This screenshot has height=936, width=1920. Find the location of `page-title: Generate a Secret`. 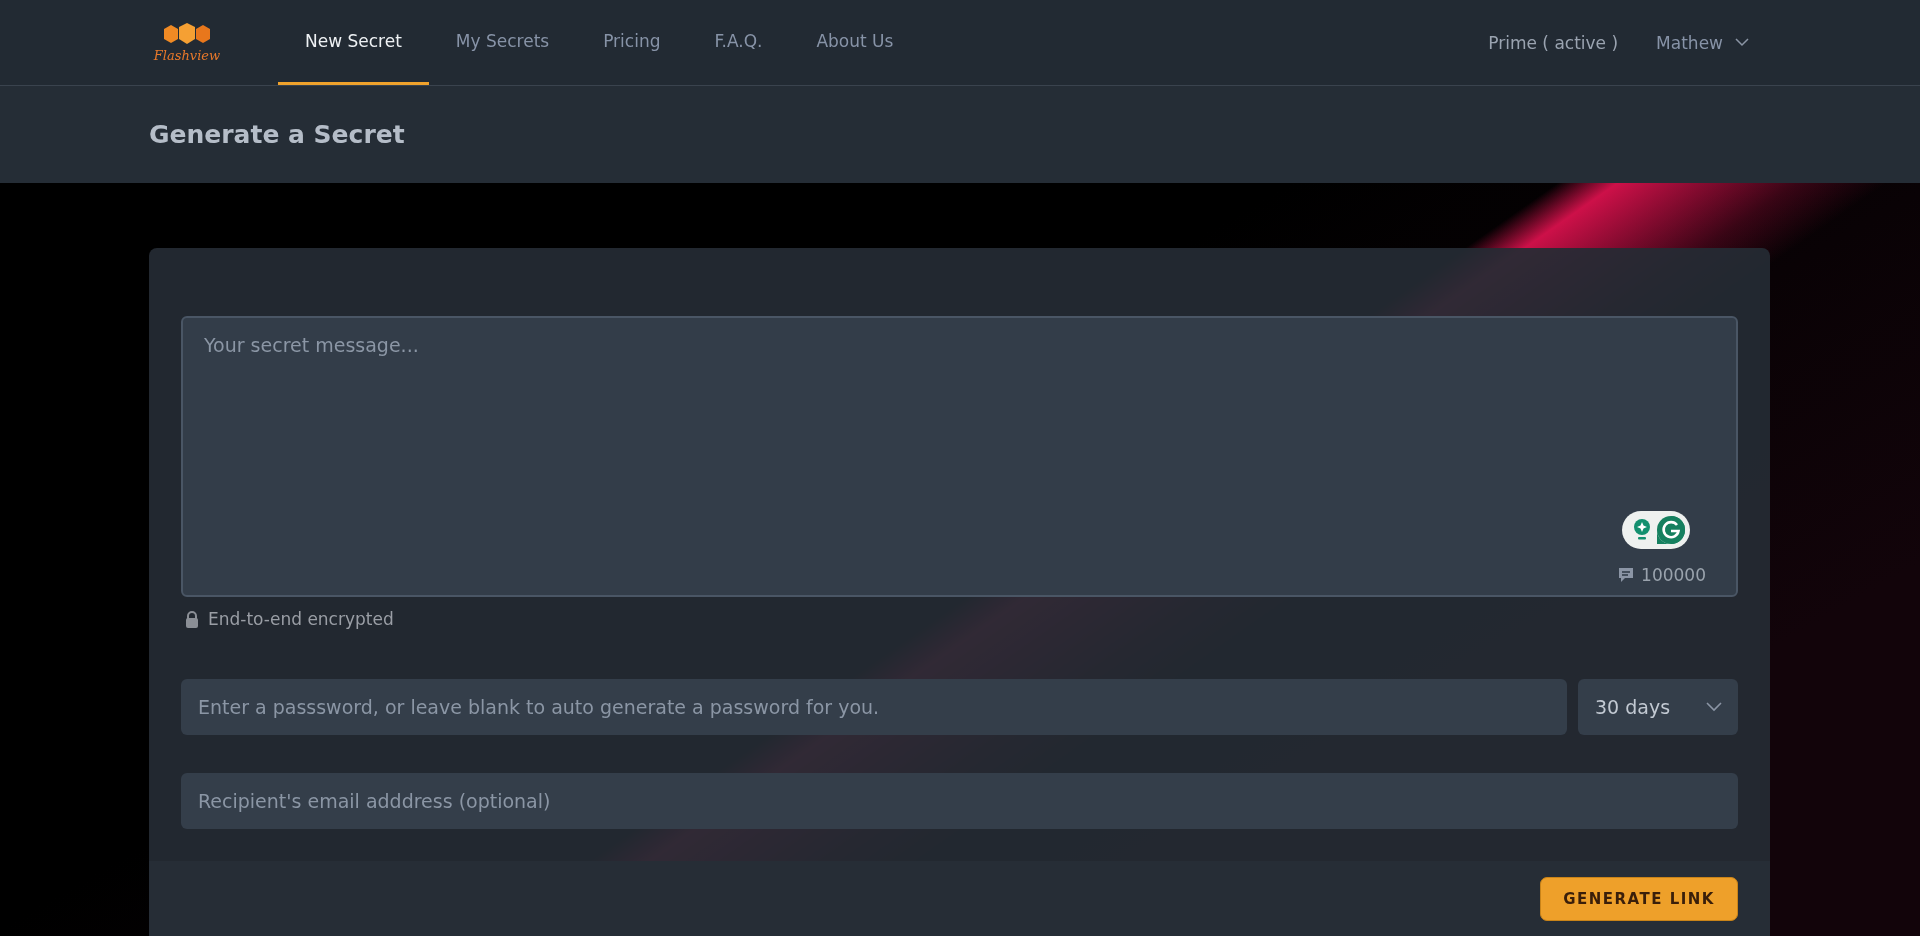

page-title: Generate a Secret is located at coordinates (277, 134).